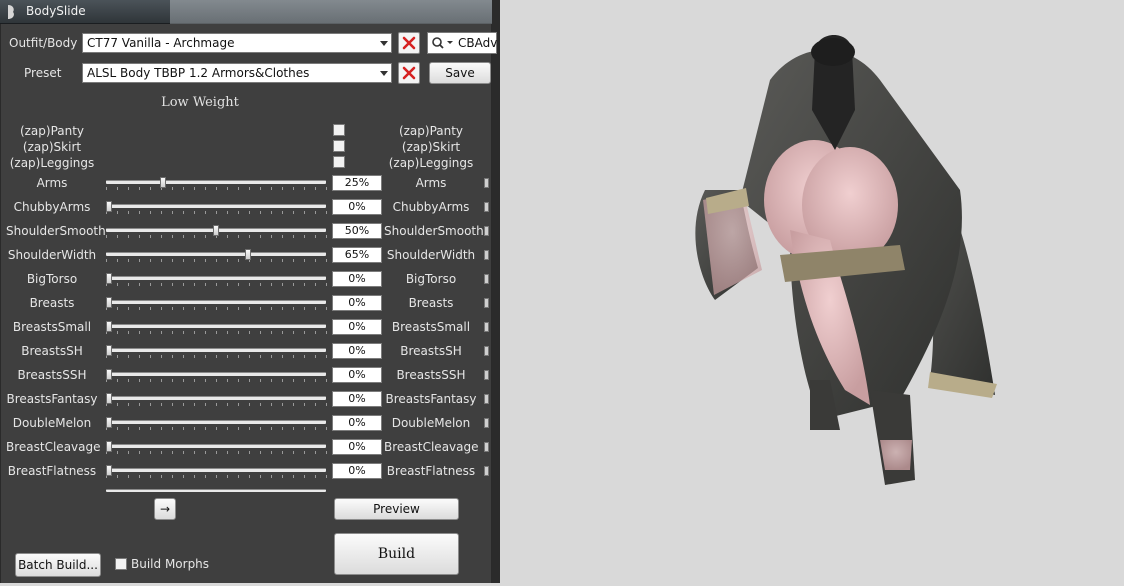 The height and width of the screenshot is (586, 1124). Describe the element at coordinates (357, 231) in the screenshot. I see `slider-value-input: 50%` at that location.